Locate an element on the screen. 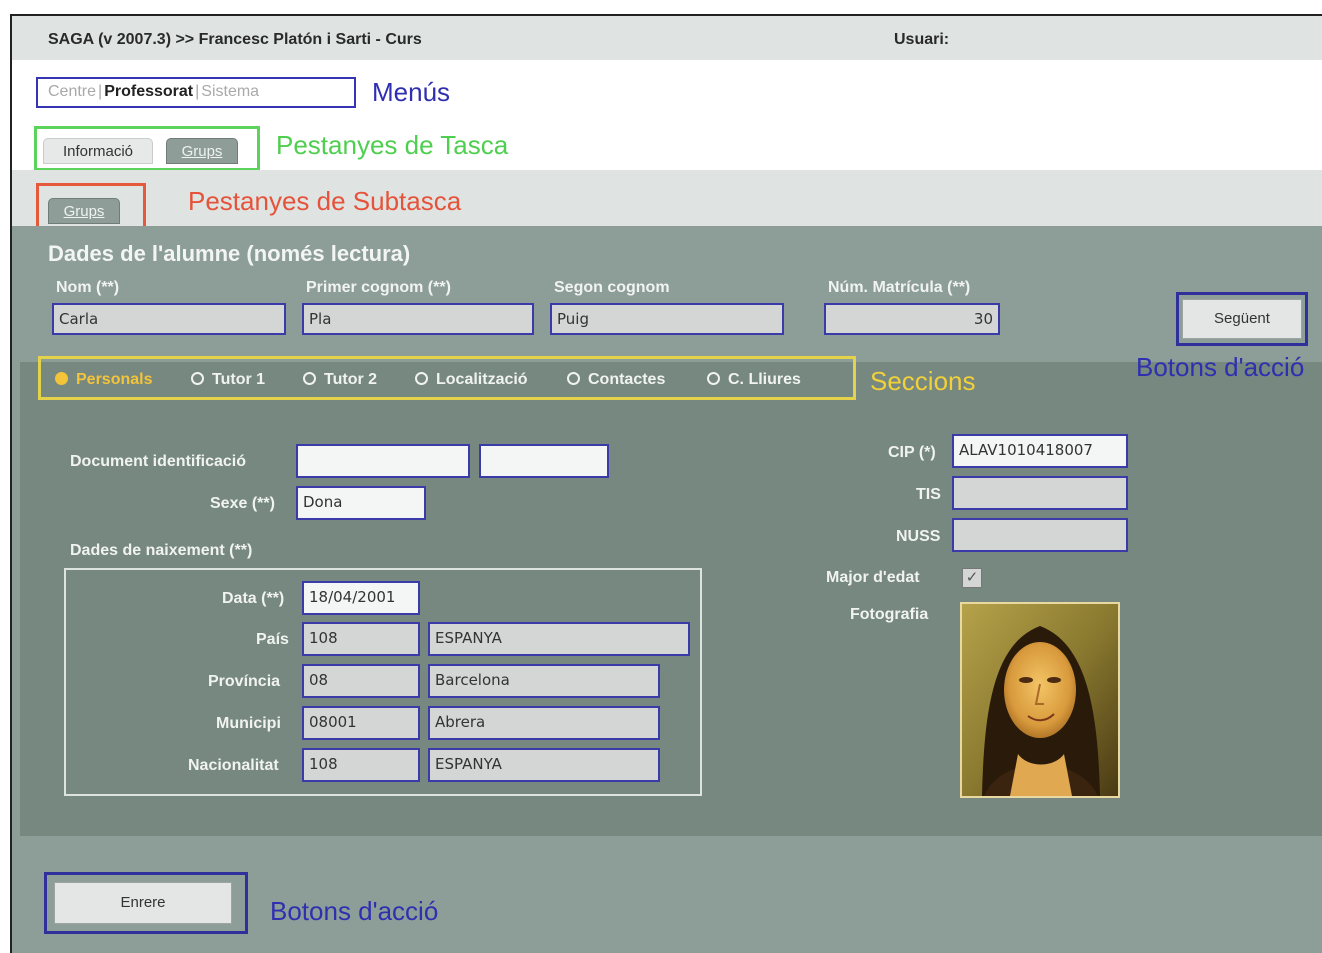  checkmark-icon: ✓ is located at coordinates (972, 577).